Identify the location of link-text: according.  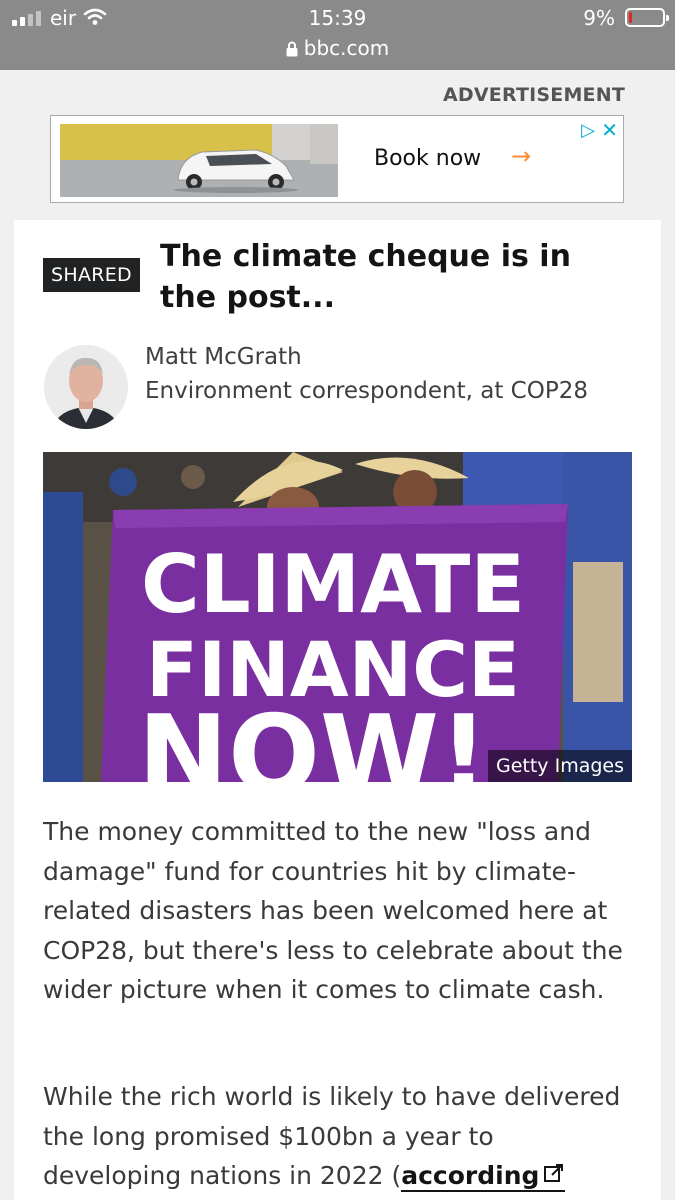
(470, 1175).